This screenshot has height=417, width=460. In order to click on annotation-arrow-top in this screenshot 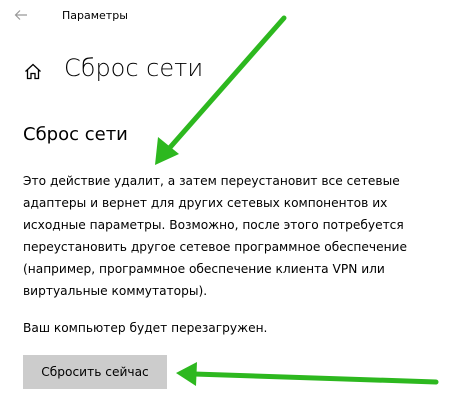, I will do `click(221, 90)`.